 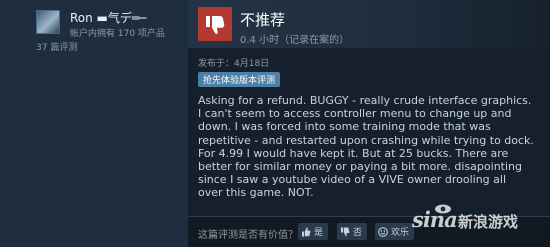 What do you see at coordinates (48, 22) in the screenshot?
I see `avatar` at bounding box center [48, 22].